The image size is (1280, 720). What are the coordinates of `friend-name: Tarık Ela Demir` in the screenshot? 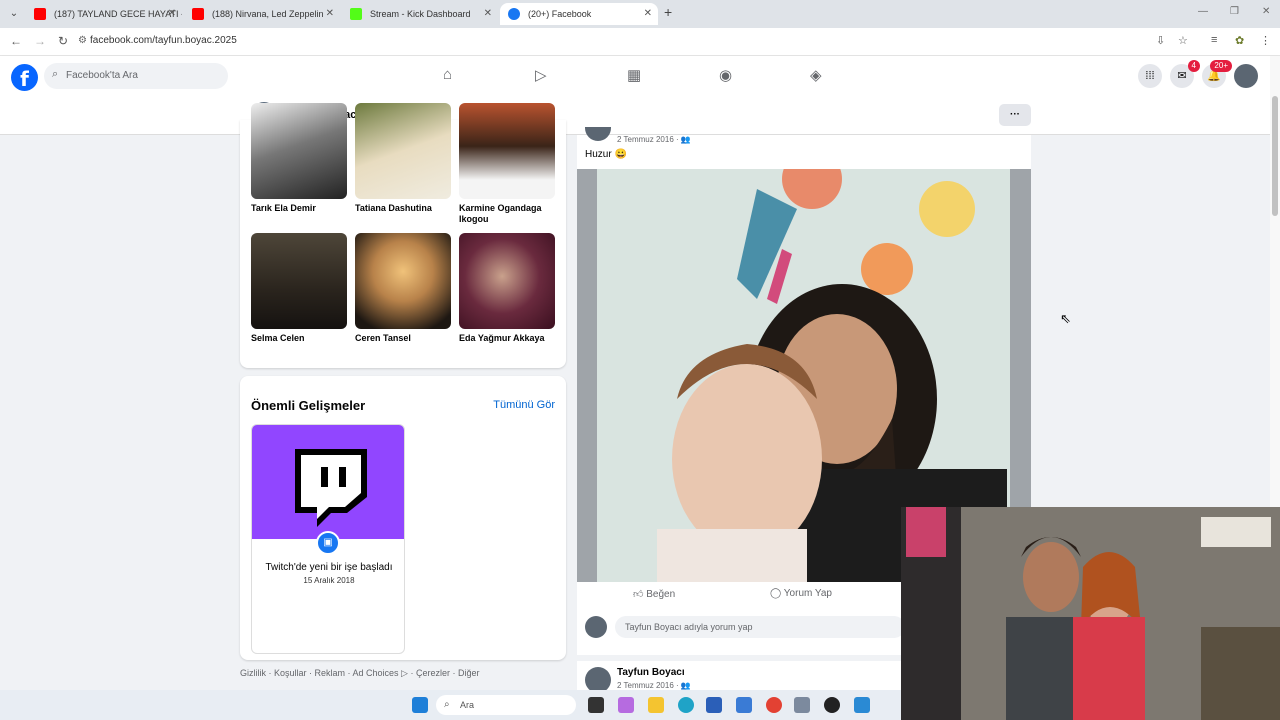 It's located at (299, 208).